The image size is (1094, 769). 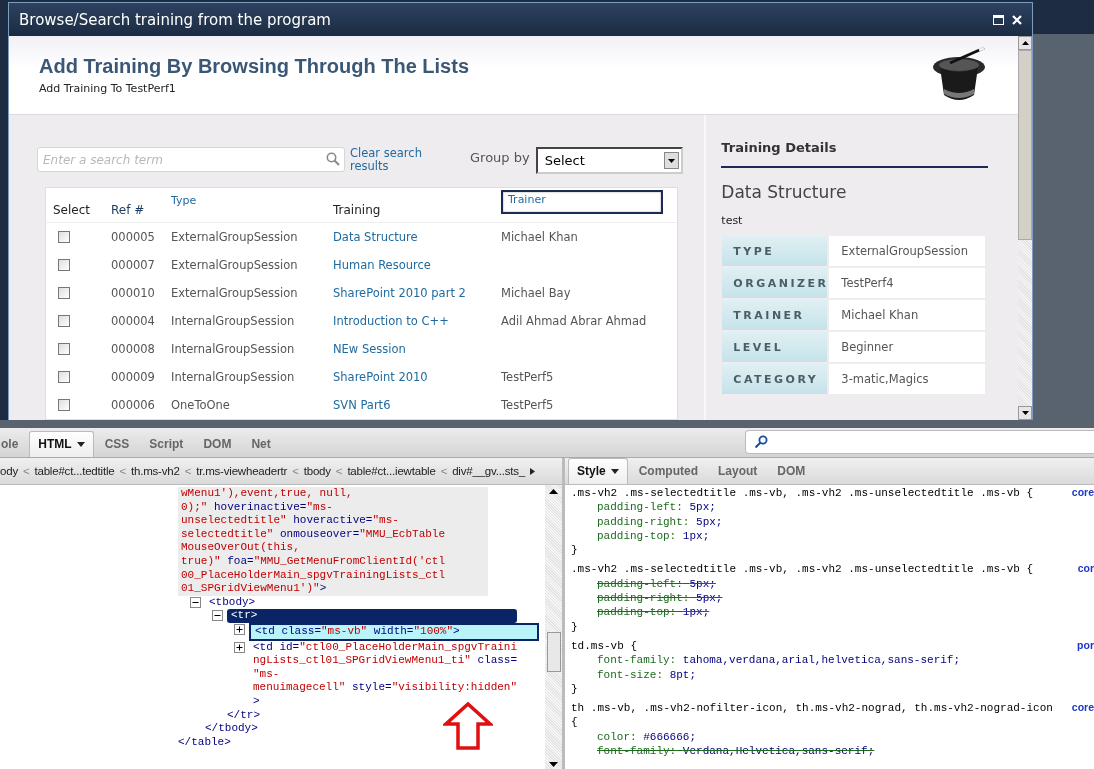 I want to click on style-tab: Computed, so click(x=668, y=471).